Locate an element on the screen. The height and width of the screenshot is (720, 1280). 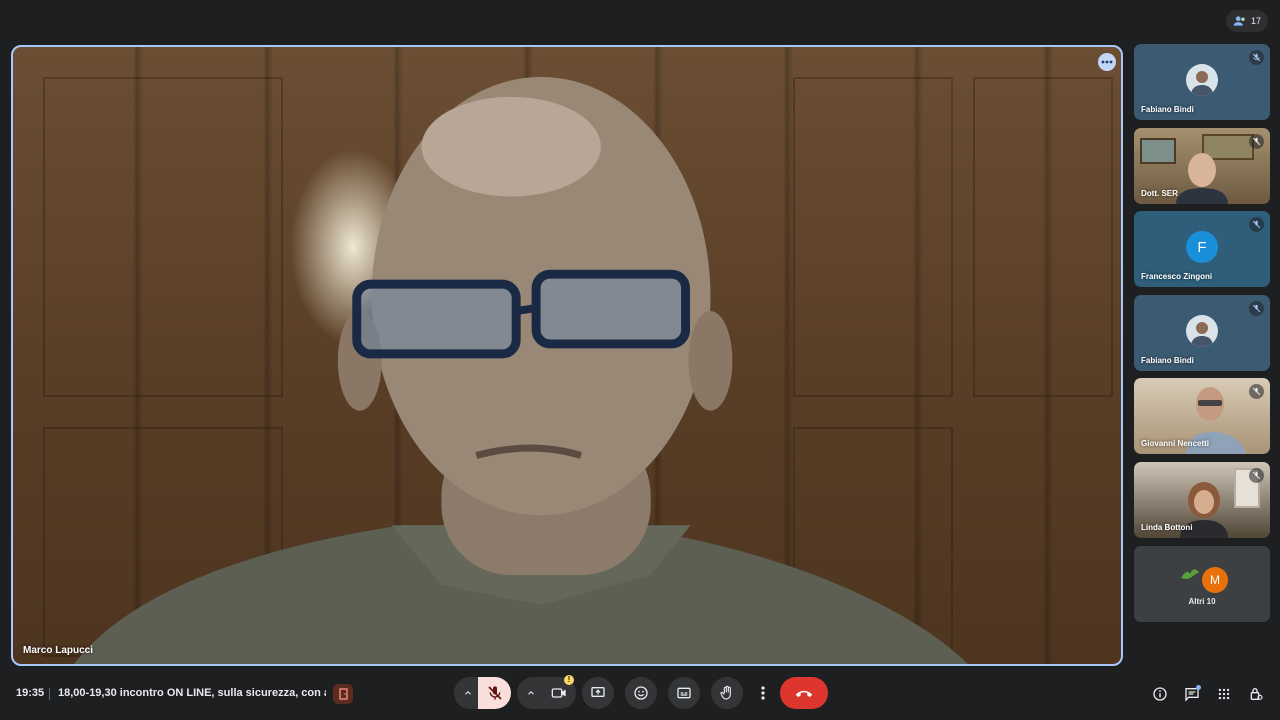
warning-icon: ! is located at coordinates (569, 680).